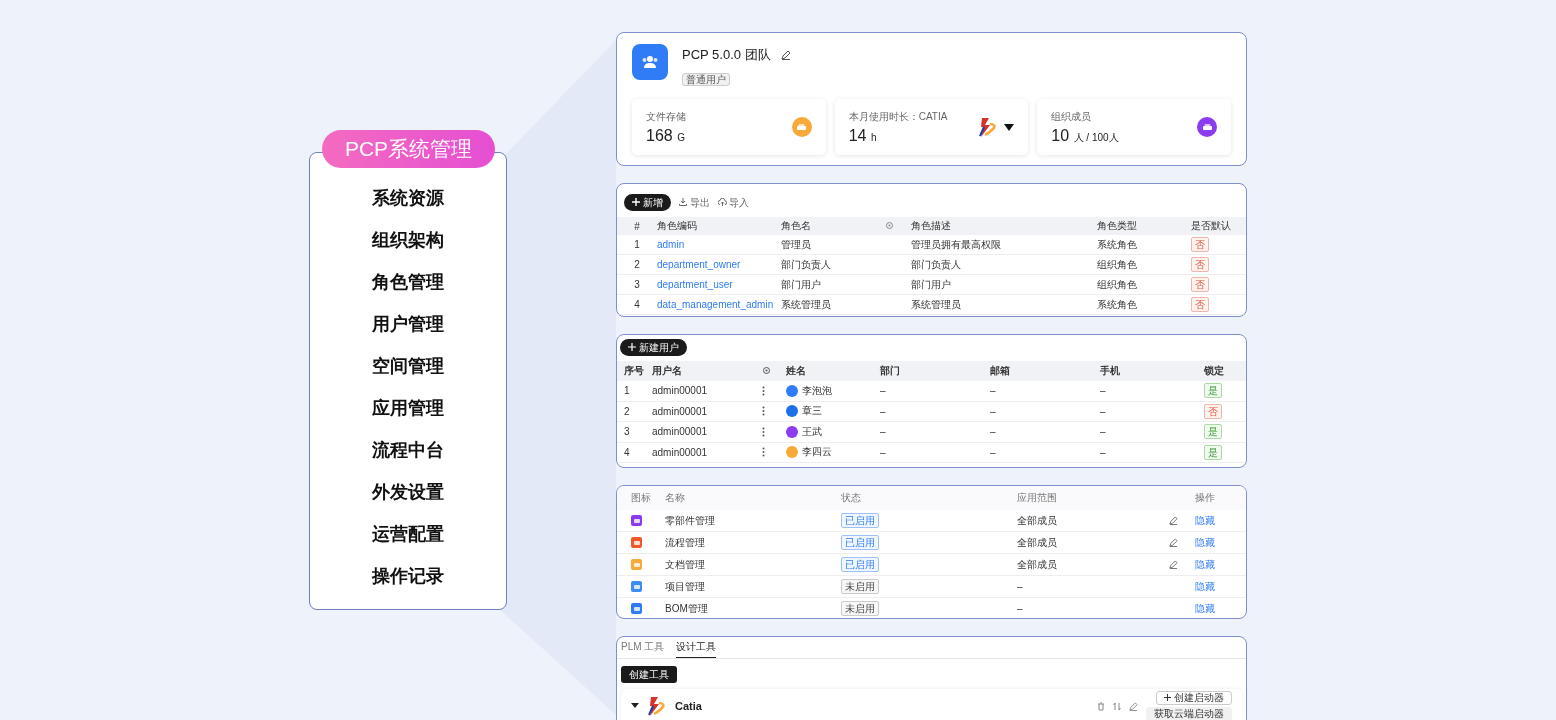 This screenshot has height=720, width=1556. What do you see at coordinates (719, 264) in the screenshot?
I see `role-code-link: department_owner` at bounding box center [719, 264].